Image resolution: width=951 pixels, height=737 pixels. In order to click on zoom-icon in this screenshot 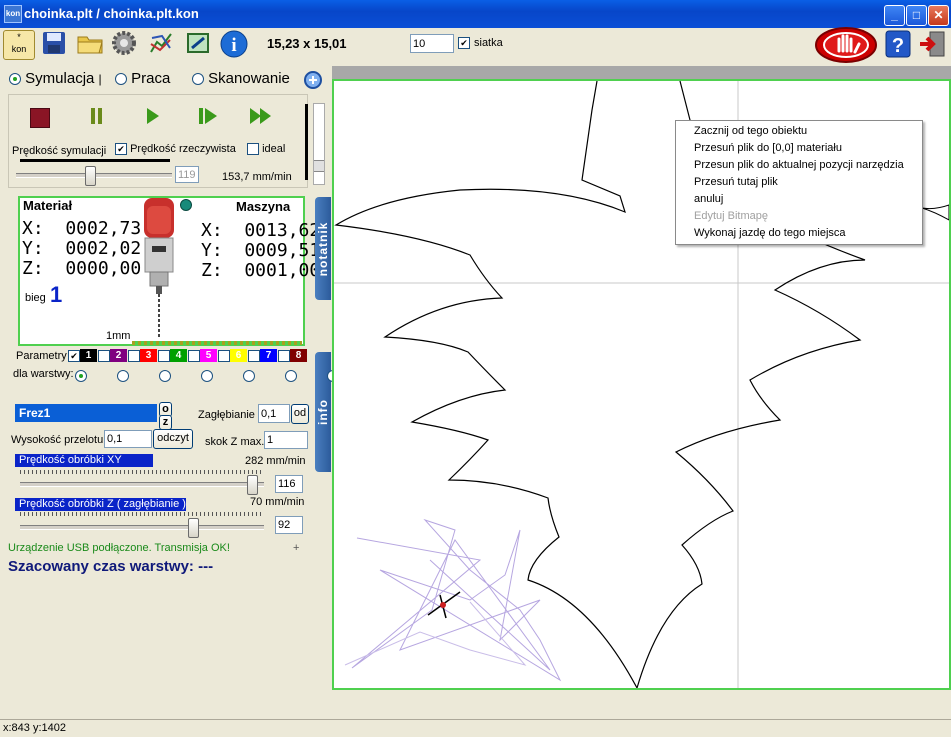, I will do `click(313, 80)`.